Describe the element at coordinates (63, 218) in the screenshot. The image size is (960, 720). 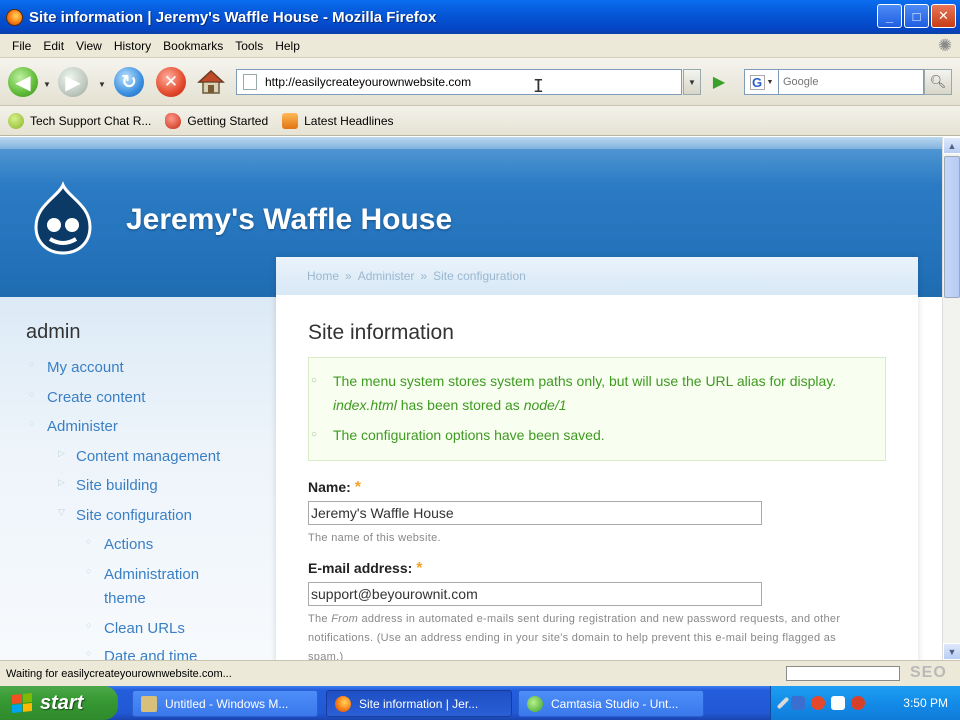
I see `drupal-logo-icon` at that location.